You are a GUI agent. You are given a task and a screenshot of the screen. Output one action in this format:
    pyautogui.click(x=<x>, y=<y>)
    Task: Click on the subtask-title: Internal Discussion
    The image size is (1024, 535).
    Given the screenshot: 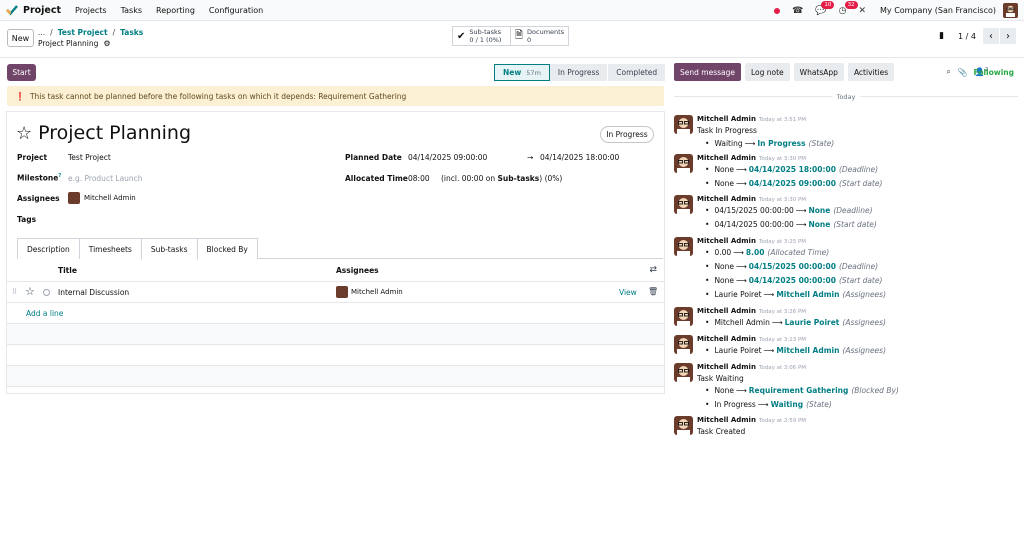 What is the action you would take?
    pyautogui.click(x=93, y=292)
    